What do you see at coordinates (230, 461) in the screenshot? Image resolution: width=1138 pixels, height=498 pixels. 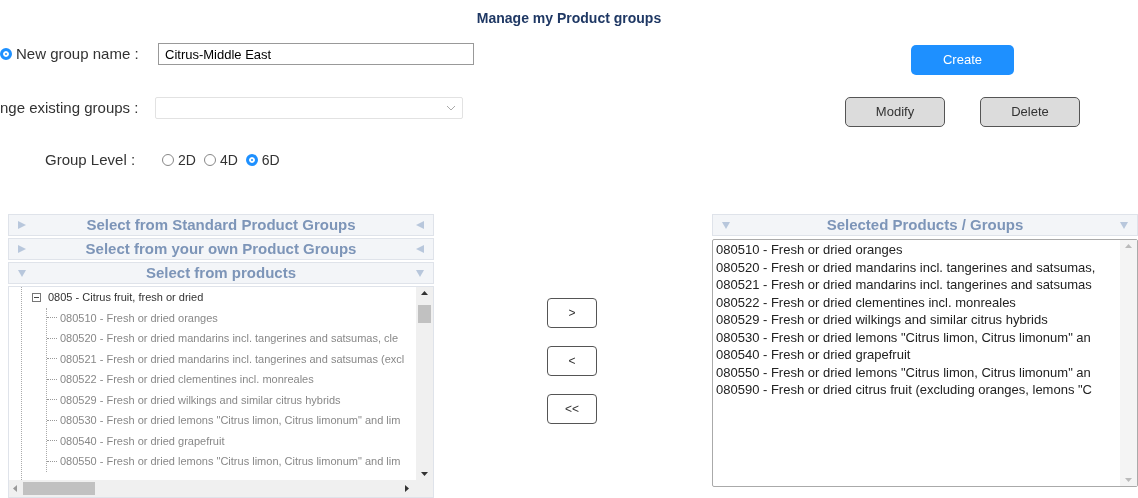 I see `tree-item: 080550 - Fresh or dried lemons "Citrus limon, Citrus limonum" and lim` at bounding box center [230, 461].